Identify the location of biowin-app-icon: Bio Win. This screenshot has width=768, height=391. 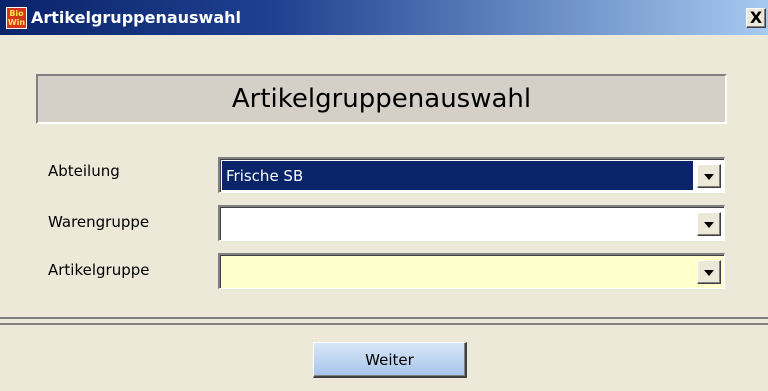
(16, 18).